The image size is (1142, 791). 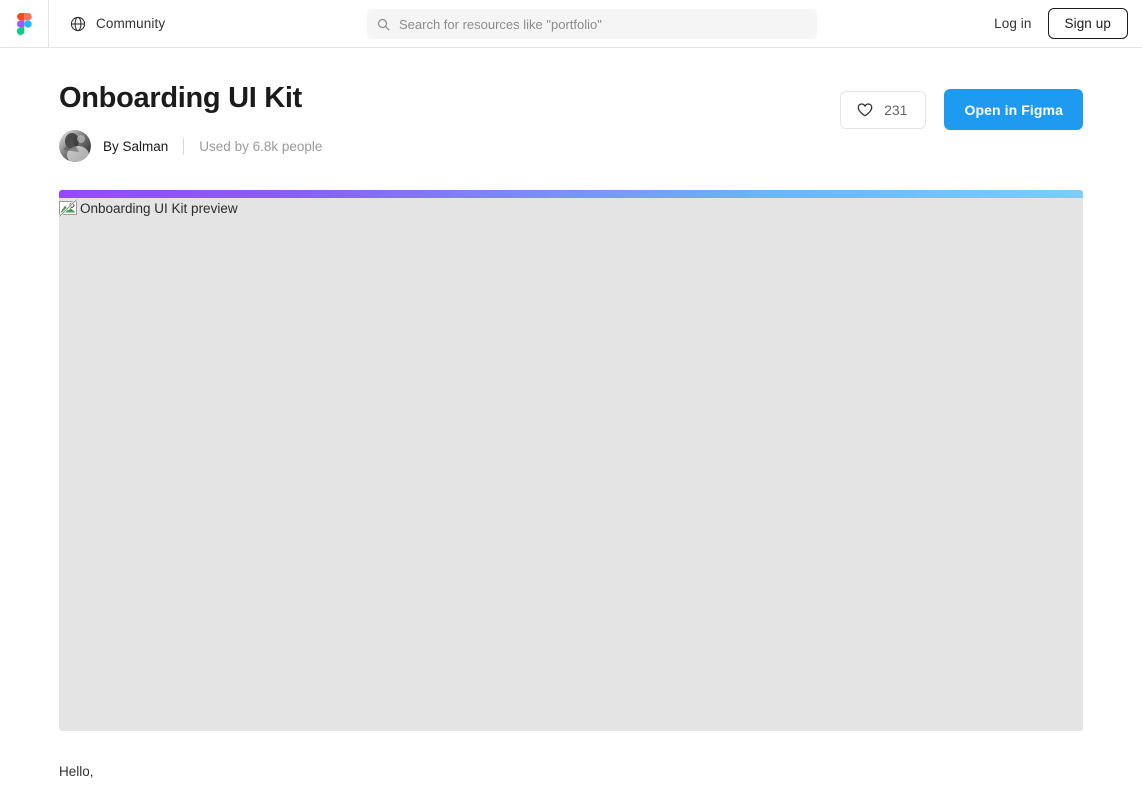 I want to click on search-box, so click(x=592, y=24).